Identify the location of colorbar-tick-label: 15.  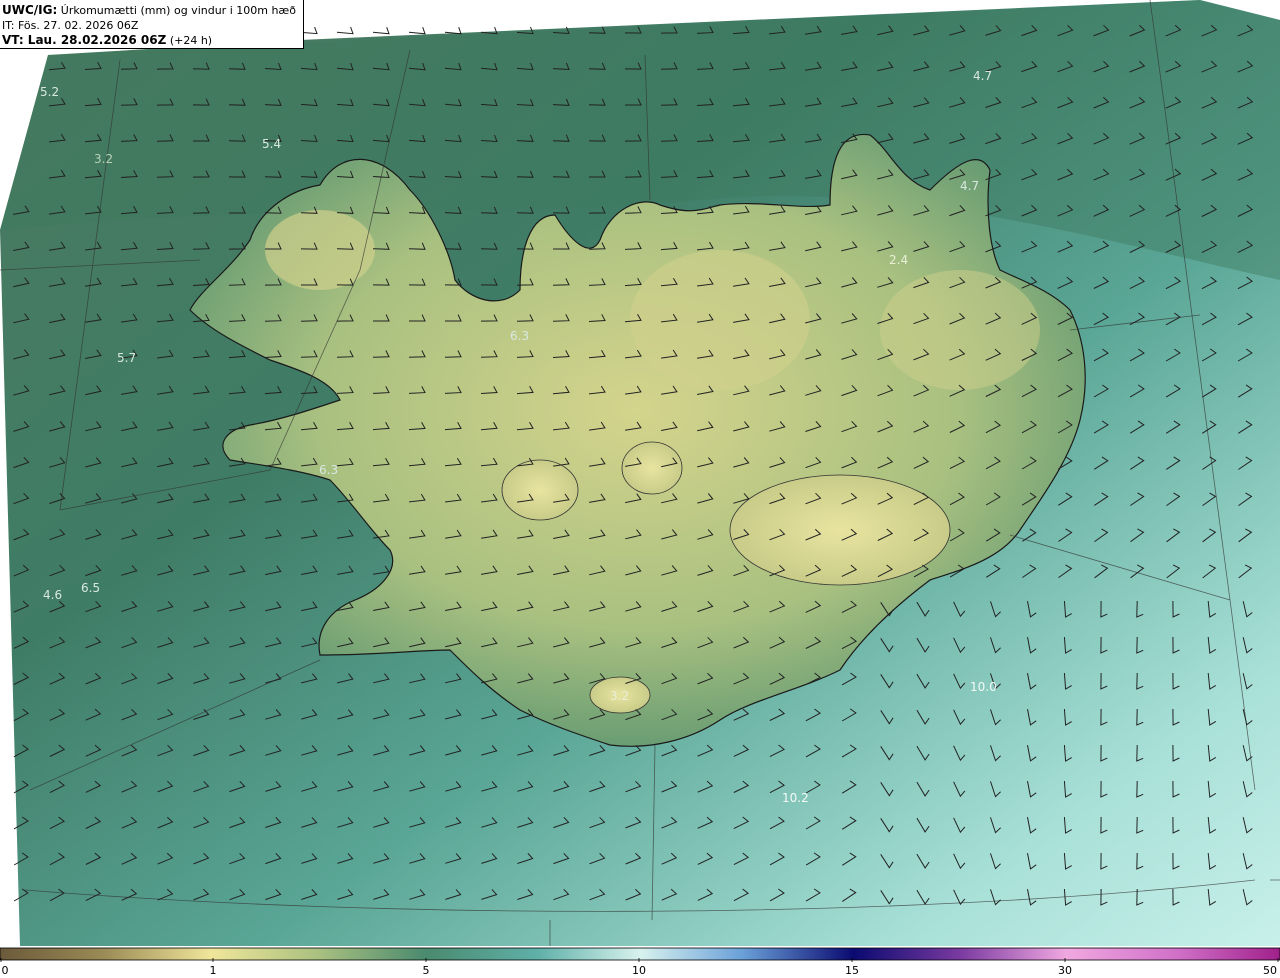
(852, 970).